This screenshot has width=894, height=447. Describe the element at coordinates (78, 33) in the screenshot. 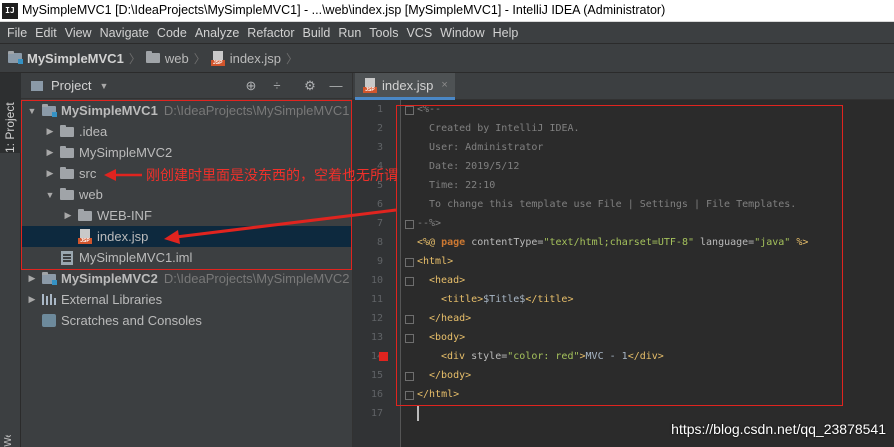

I see `menu-view: View` at that location.